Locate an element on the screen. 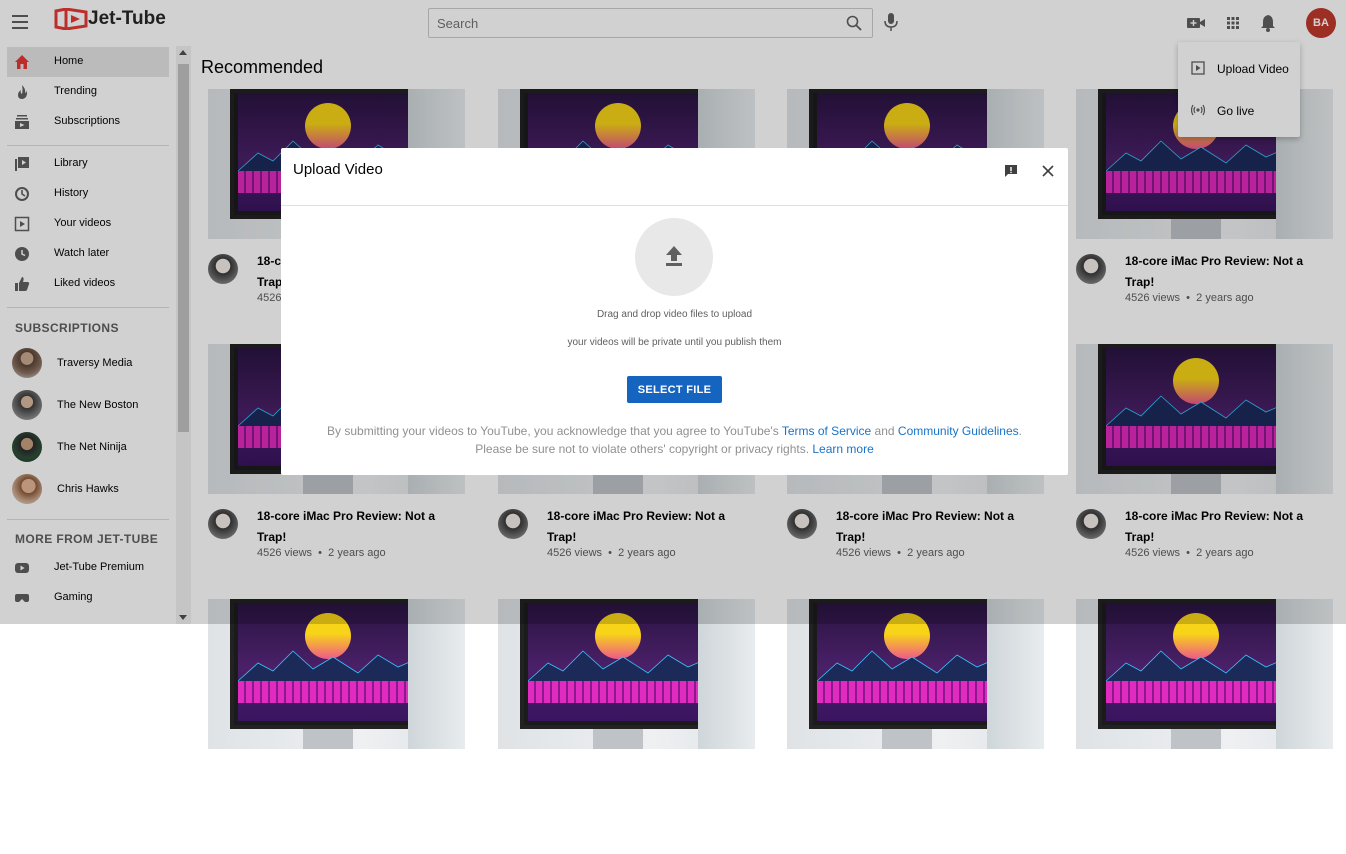  dialog-title: Upload Video is located at coordinates (338, 169).